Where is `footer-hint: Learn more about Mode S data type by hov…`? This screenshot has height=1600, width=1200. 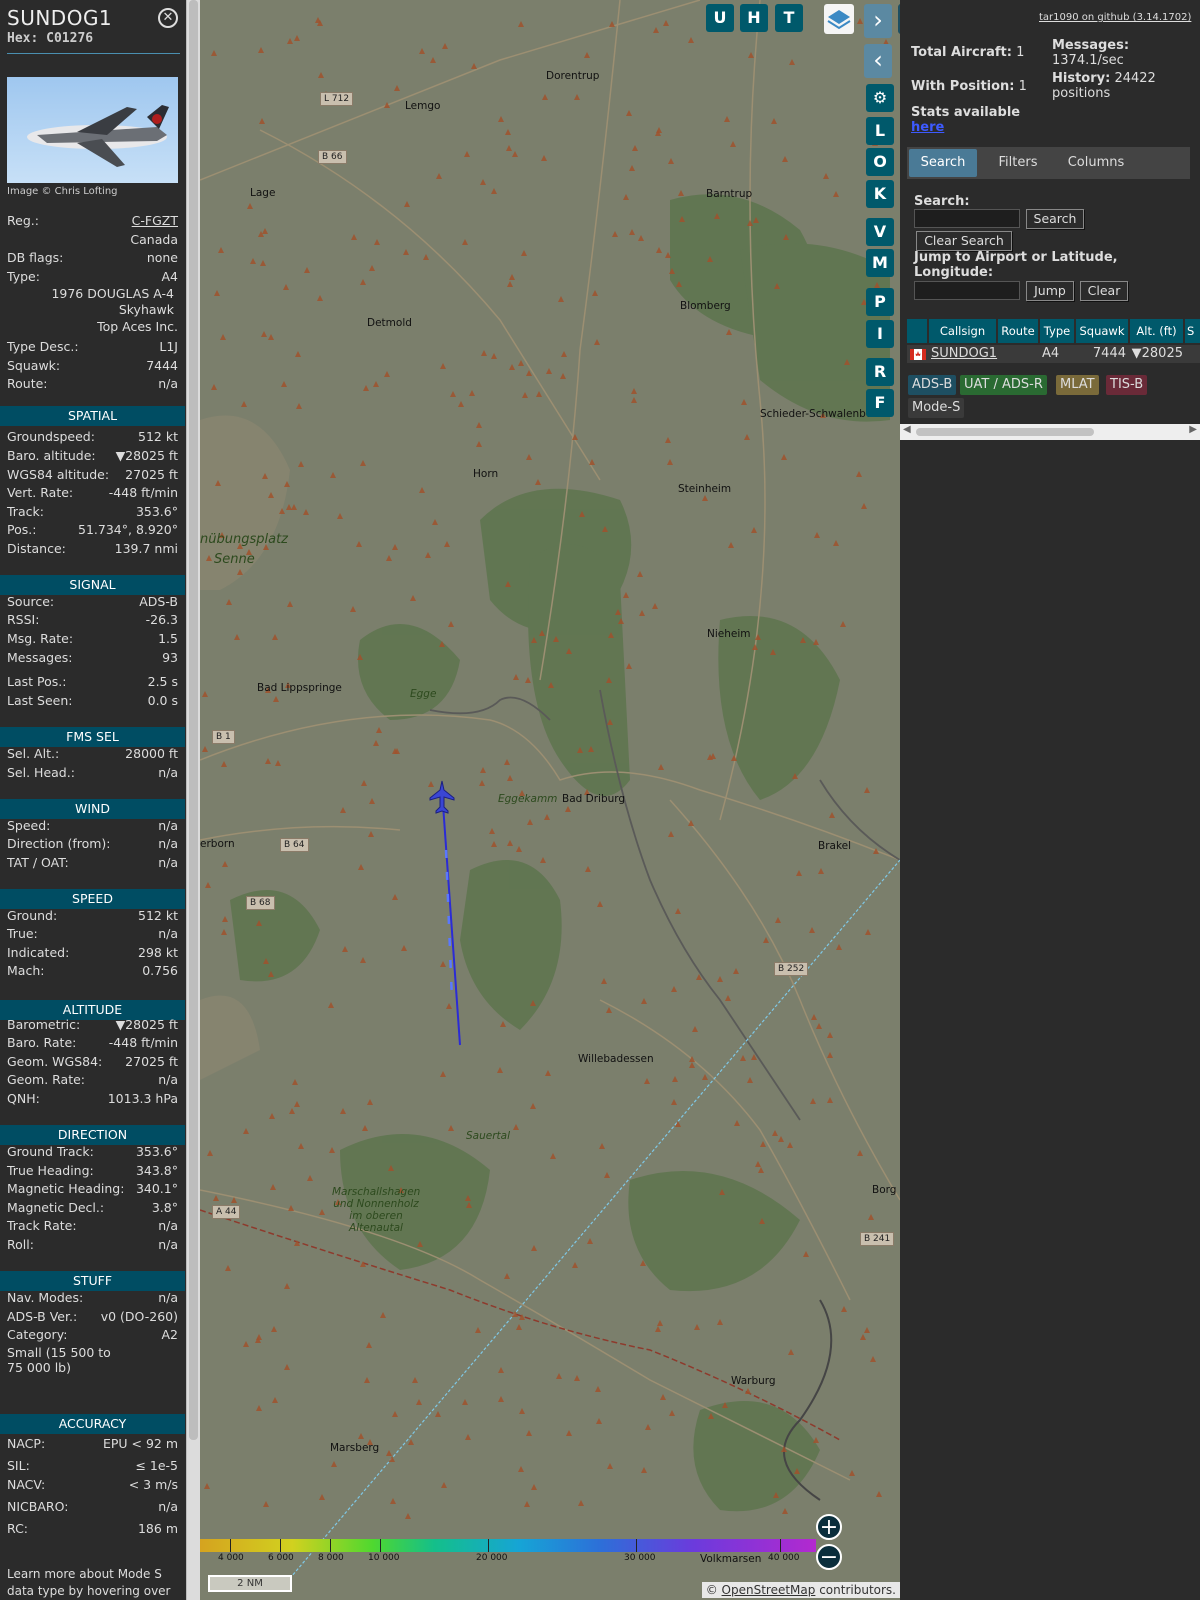
footer-hint: Learn more about Mode S data type by hov… is located at coordinates (89, 1582).